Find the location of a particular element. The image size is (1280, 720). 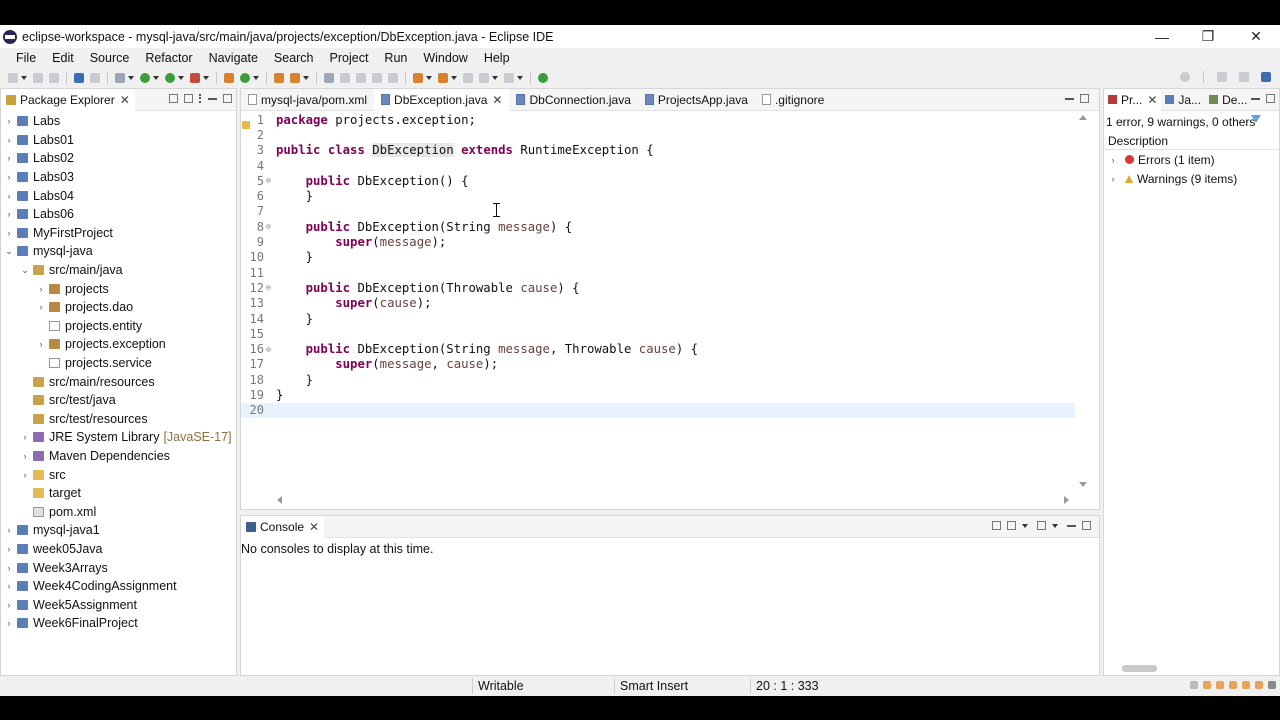

horizontal-scrollbar is located at coordinates (673, 500).